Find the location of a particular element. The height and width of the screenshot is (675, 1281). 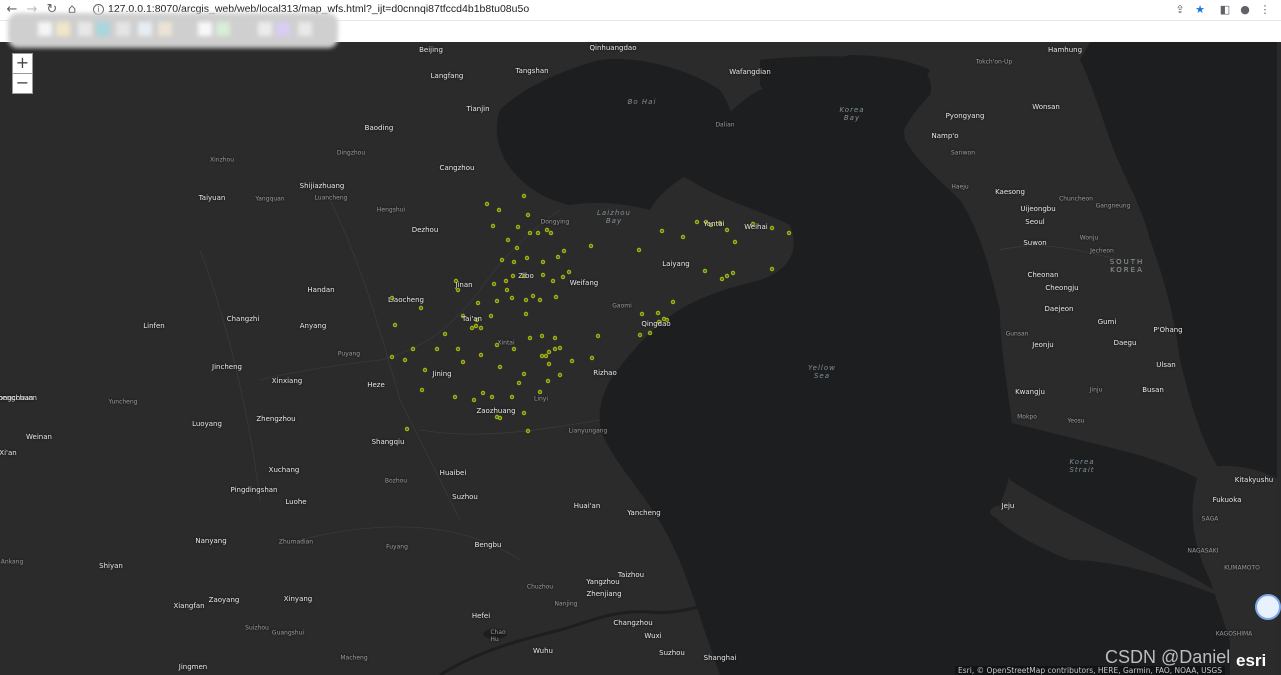

sidebar-icon: ◧ is located at coordinates (1225, 10).